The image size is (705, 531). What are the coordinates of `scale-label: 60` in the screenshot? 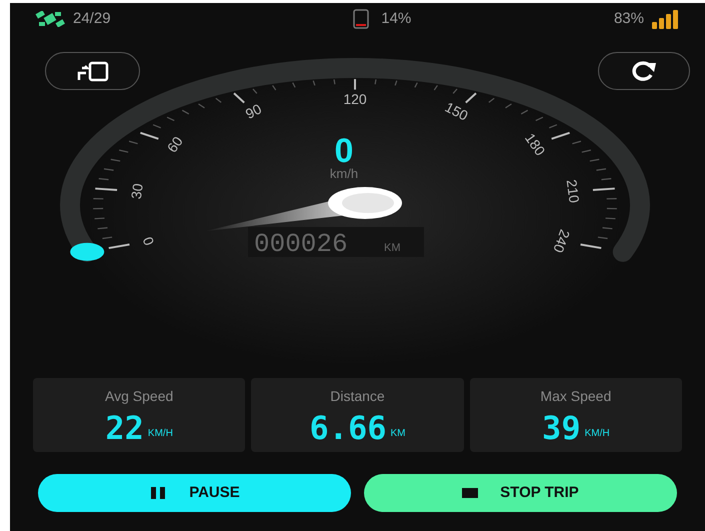 It's located at (175, 144).